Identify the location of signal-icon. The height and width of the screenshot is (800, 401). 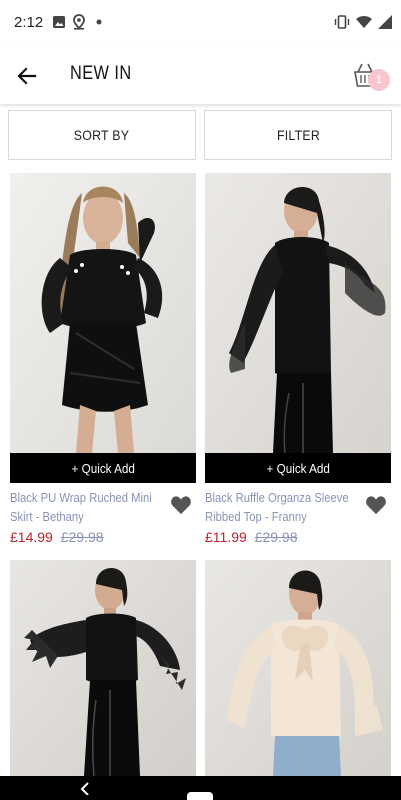
(385, 22).